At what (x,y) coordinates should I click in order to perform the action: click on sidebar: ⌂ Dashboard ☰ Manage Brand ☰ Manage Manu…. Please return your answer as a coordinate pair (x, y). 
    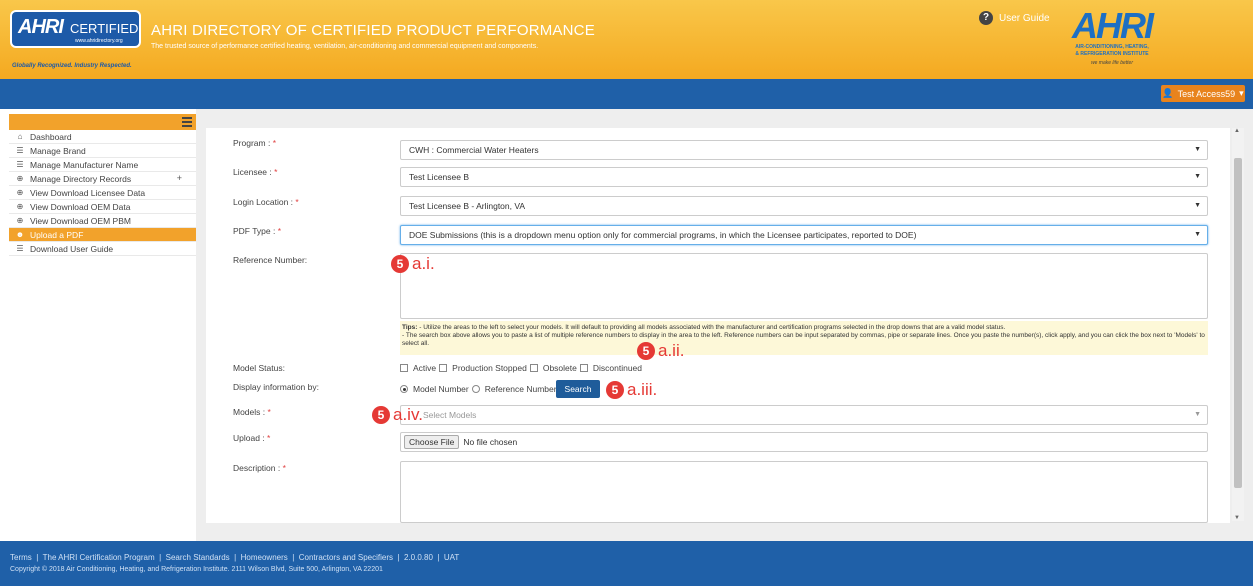
    Looking at the image, I should click on (102, 322).